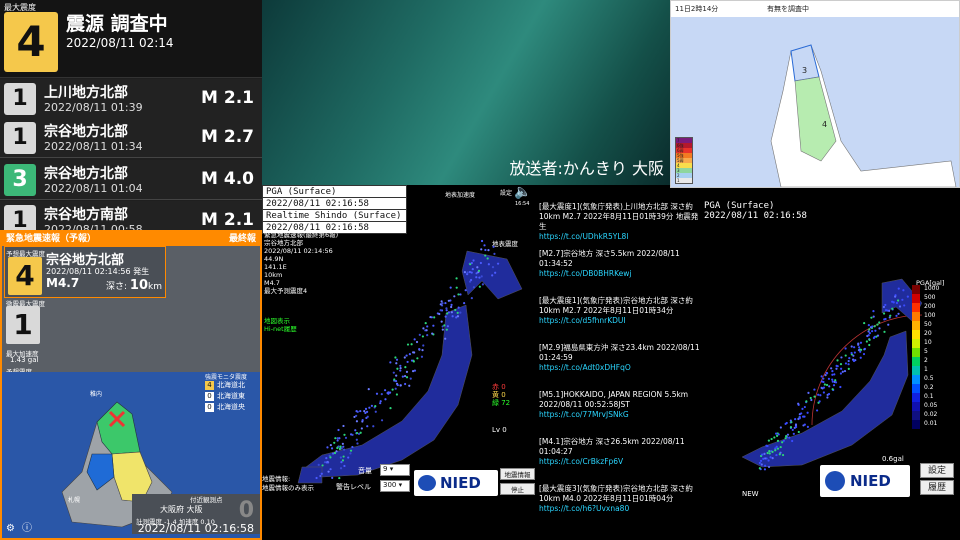  Describe the element at coordinates (916, 379) in the screenshot. I see `legend-swatch` at that location.